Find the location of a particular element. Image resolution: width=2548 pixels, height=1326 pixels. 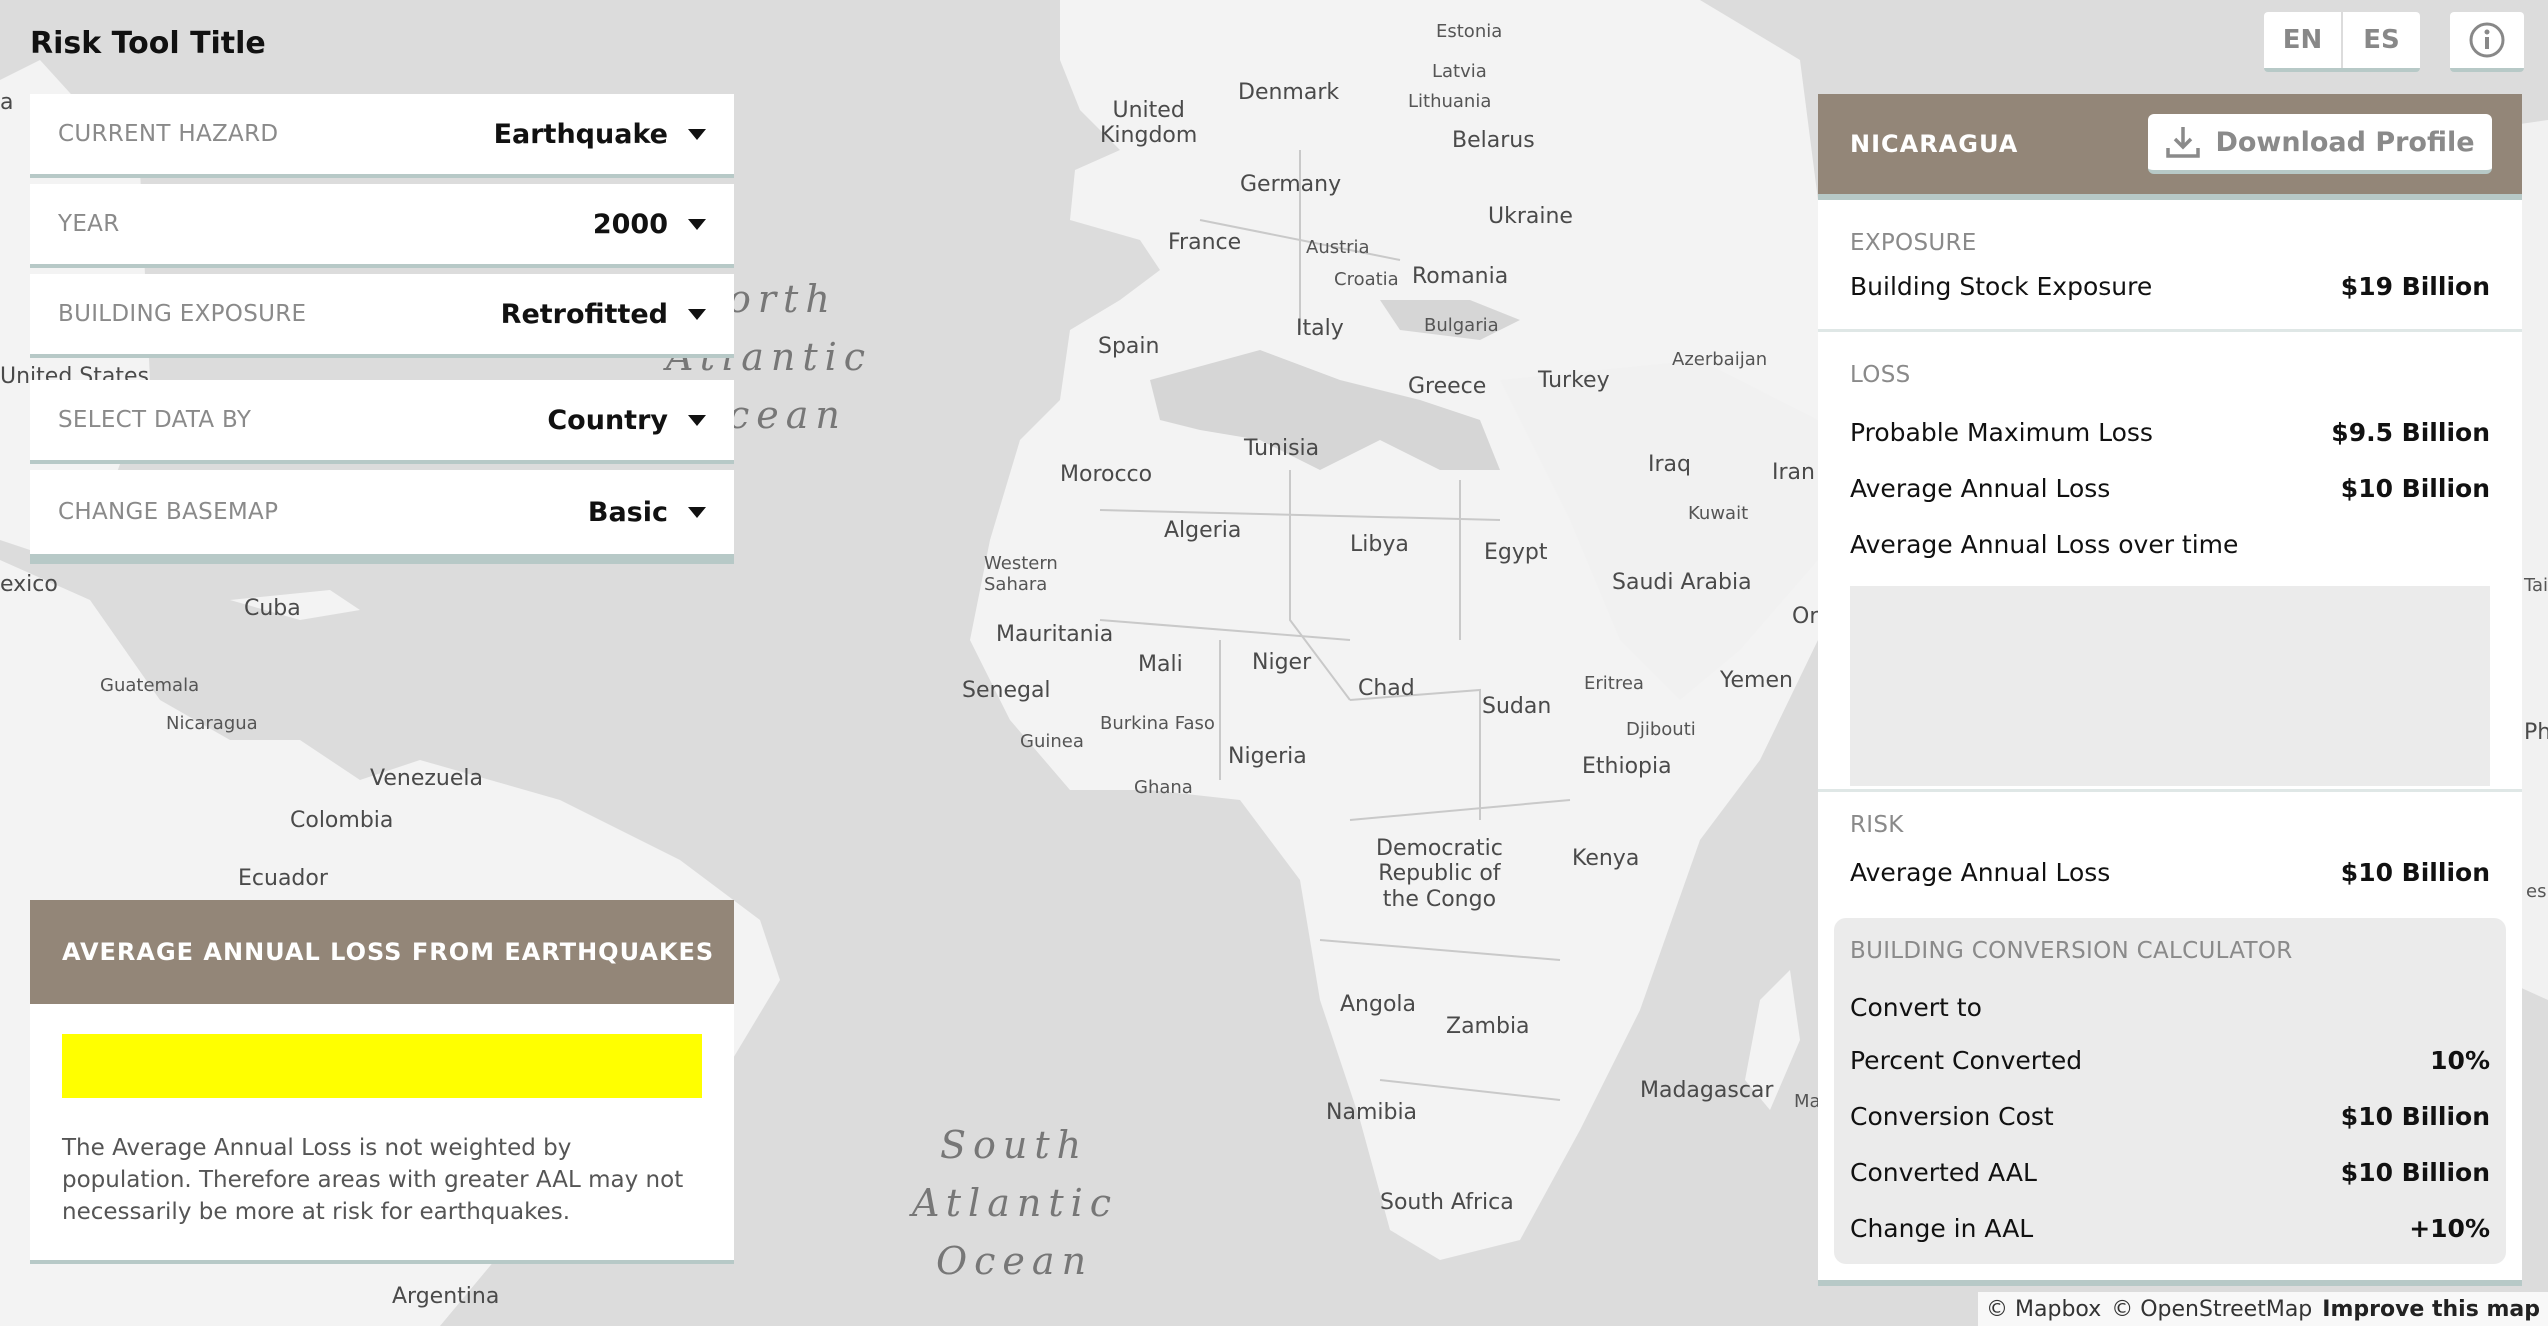

attribution-mapbox-link: © Mapbox is located at coordinates (2043, 1309).